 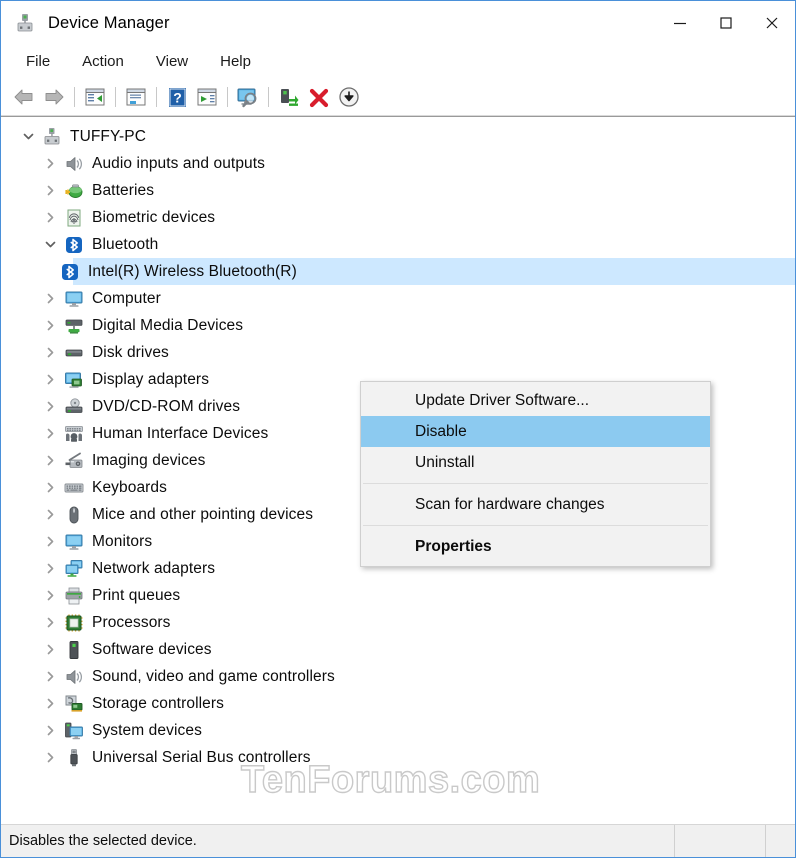 I want to click on back-icon, so click(x=24, y=97).